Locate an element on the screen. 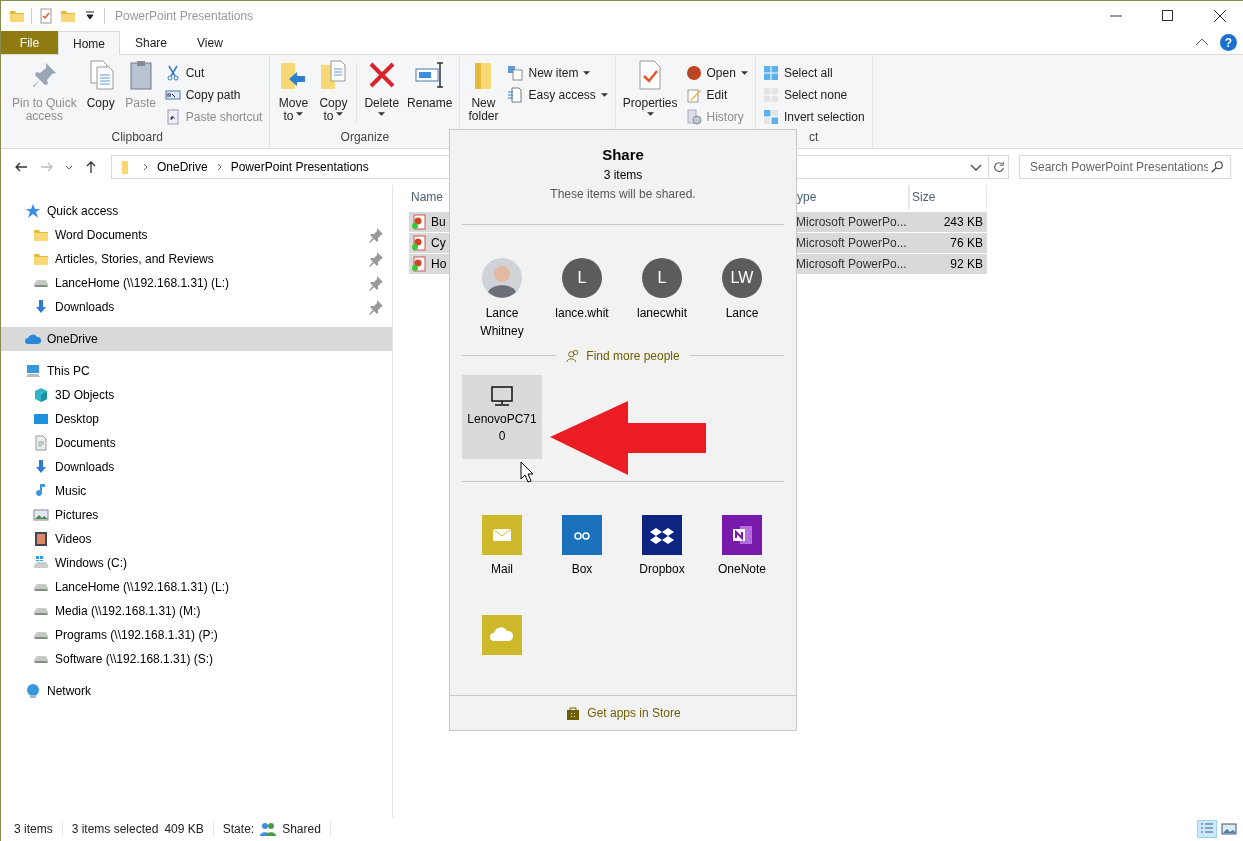 The height and width of the screenshot is (841, 1243). ribbon-button: Delete is located at coordinates (382, 93).